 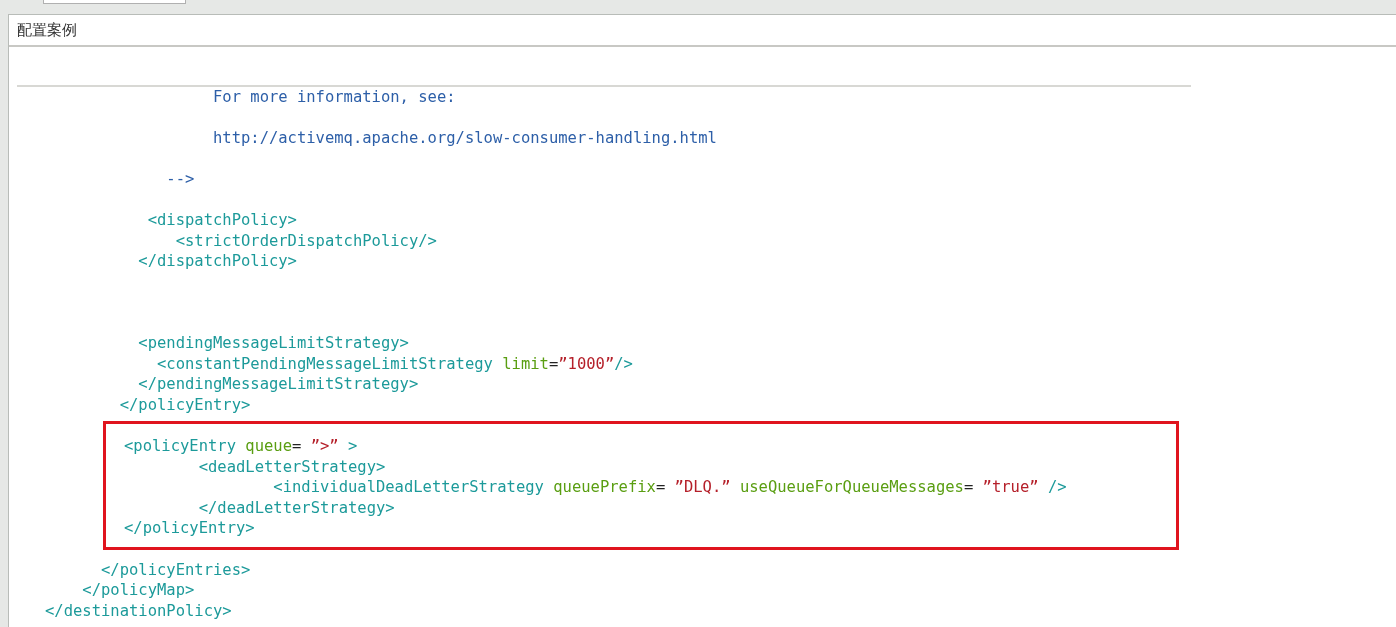 What do you see at coordinates (180, 179) in the screenshot?
I see `code-line: -->` at bounding box center [180, 179].